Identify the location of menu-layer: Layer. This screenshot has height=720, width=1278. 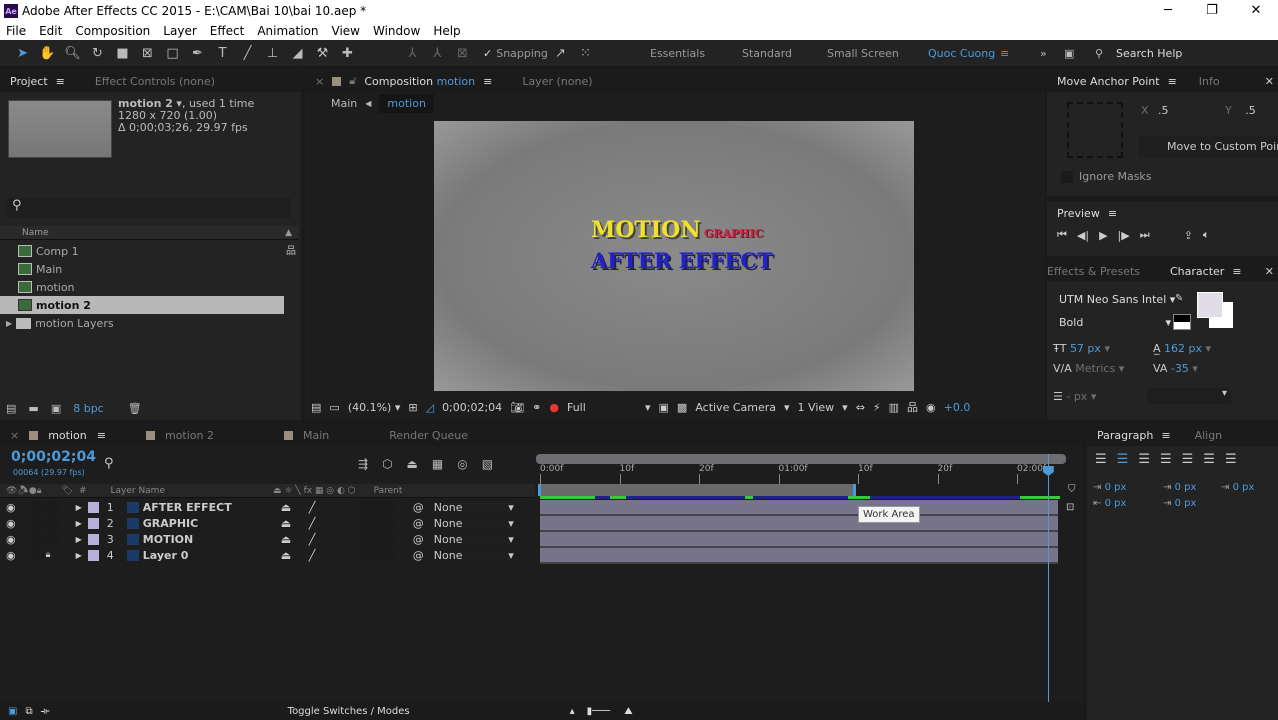
(179, 31).